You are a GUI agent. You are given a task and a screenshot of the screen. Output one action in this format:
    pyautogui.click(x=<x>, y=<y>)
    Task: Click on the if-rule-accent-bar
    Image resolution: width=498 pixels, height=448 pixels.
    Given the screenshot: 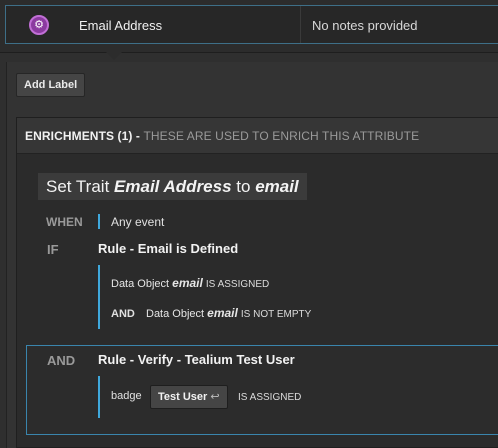 What is the action you would take?
    pyautogui.click(x=99, y=297)
    